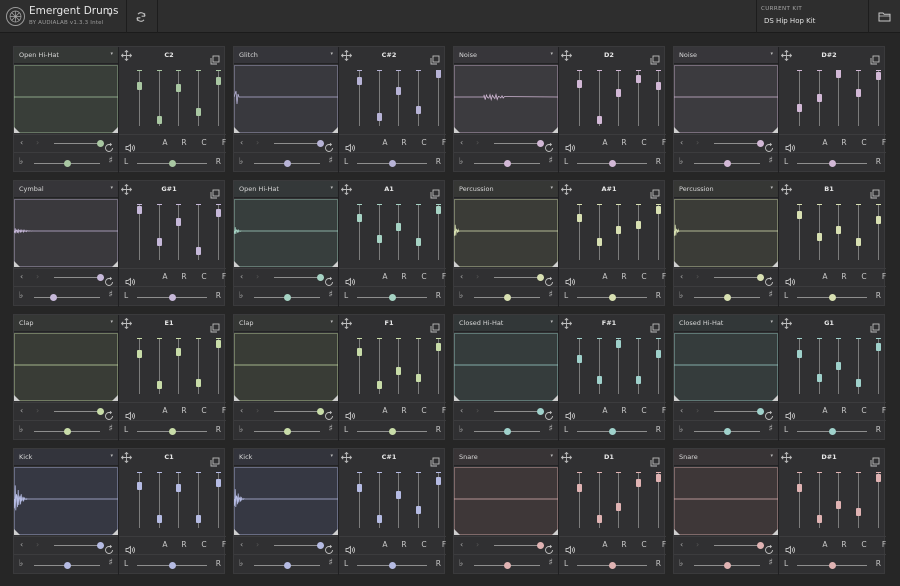  What do you see at coordinates (286, 323) in the screenshot?
I see `sample-selector: Clap▾` at bounding box center [286, 323].